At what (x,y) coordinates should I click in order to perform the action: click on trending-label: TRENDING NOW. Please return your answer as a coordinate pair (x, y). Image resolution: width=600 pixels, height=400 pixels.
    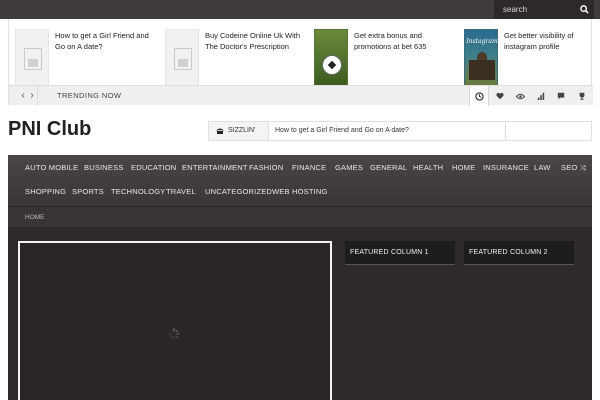
    Looking at the image, I should click on (89, 95).